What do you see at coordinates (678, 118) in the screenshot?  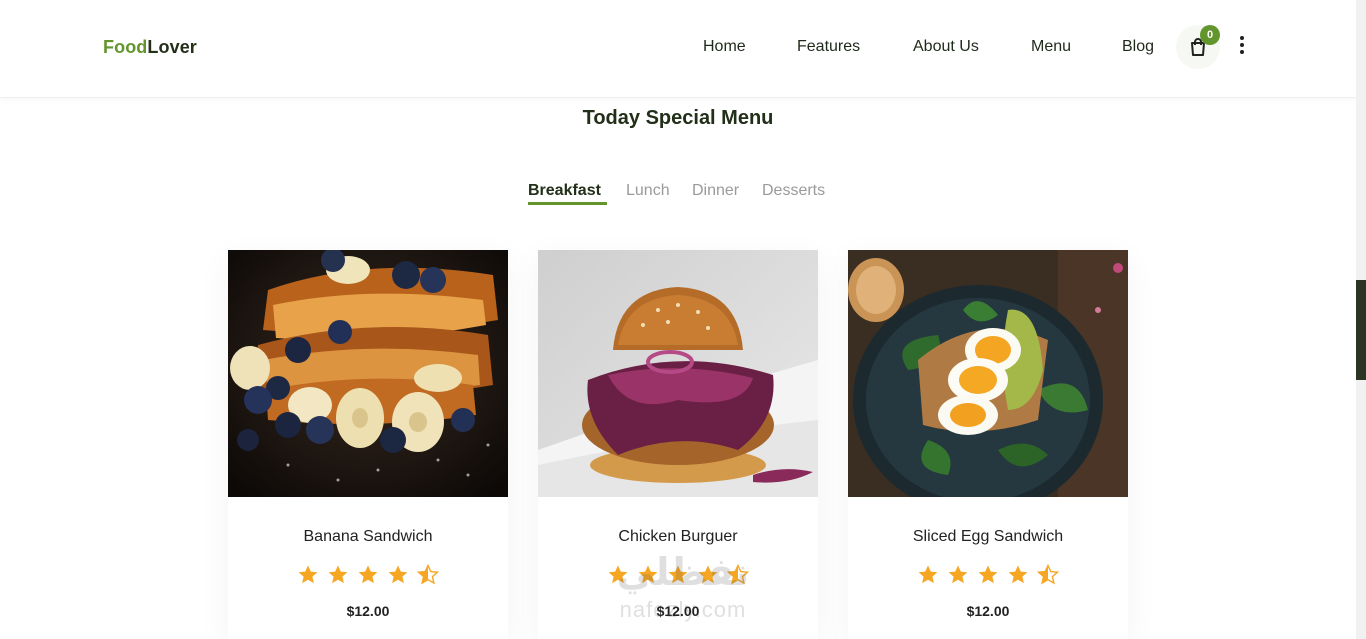 I see `section-title: Today Special Menu` at bounding box center [678, 118].